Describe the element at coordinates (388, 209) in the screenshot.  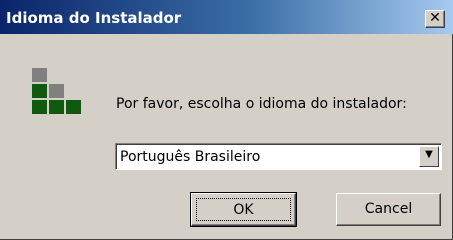
I see `cancel-button: Cancel` at that location.